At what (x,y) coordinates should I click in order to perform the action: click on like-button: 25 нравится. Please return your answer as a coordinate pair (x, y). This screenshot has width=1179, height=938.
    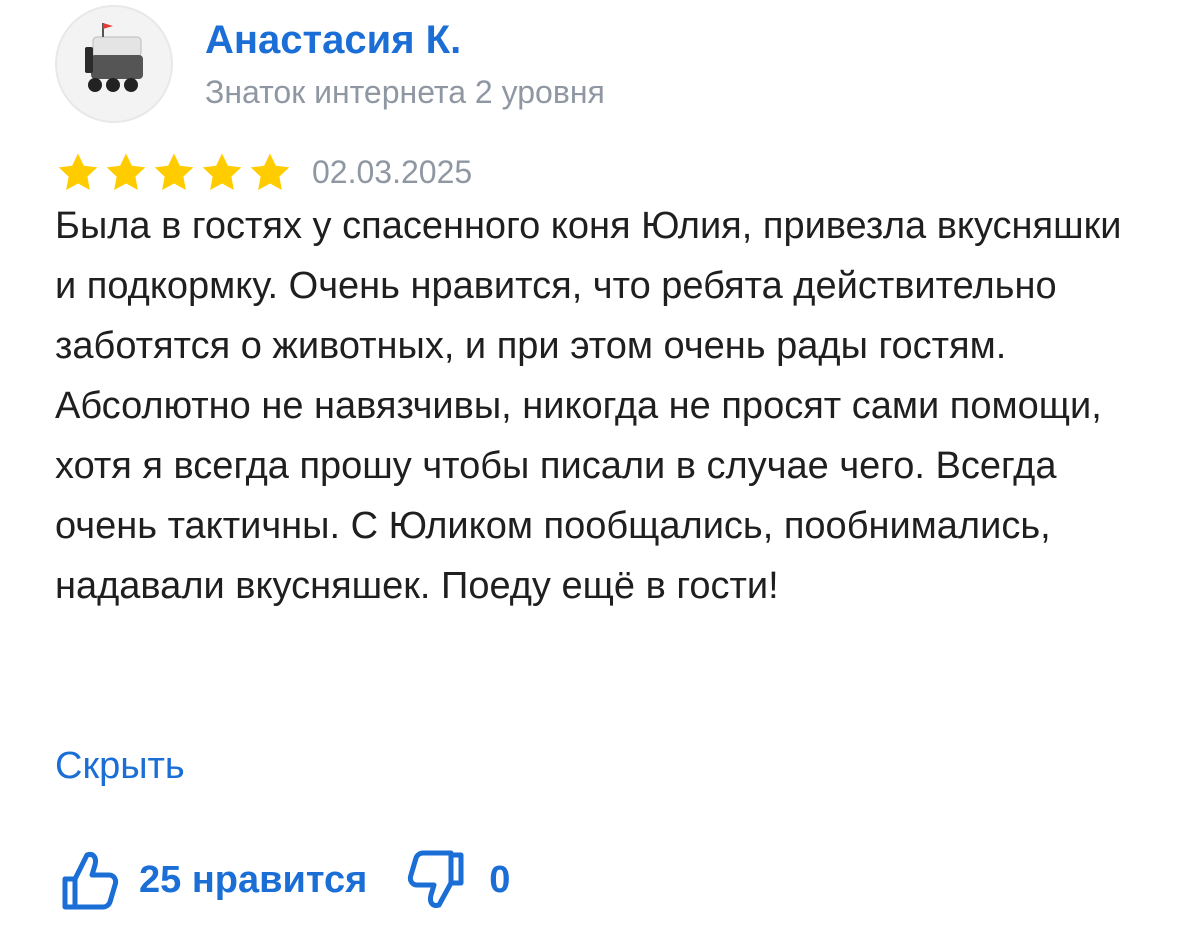
    Looking at the image, I should click on (211, 880).